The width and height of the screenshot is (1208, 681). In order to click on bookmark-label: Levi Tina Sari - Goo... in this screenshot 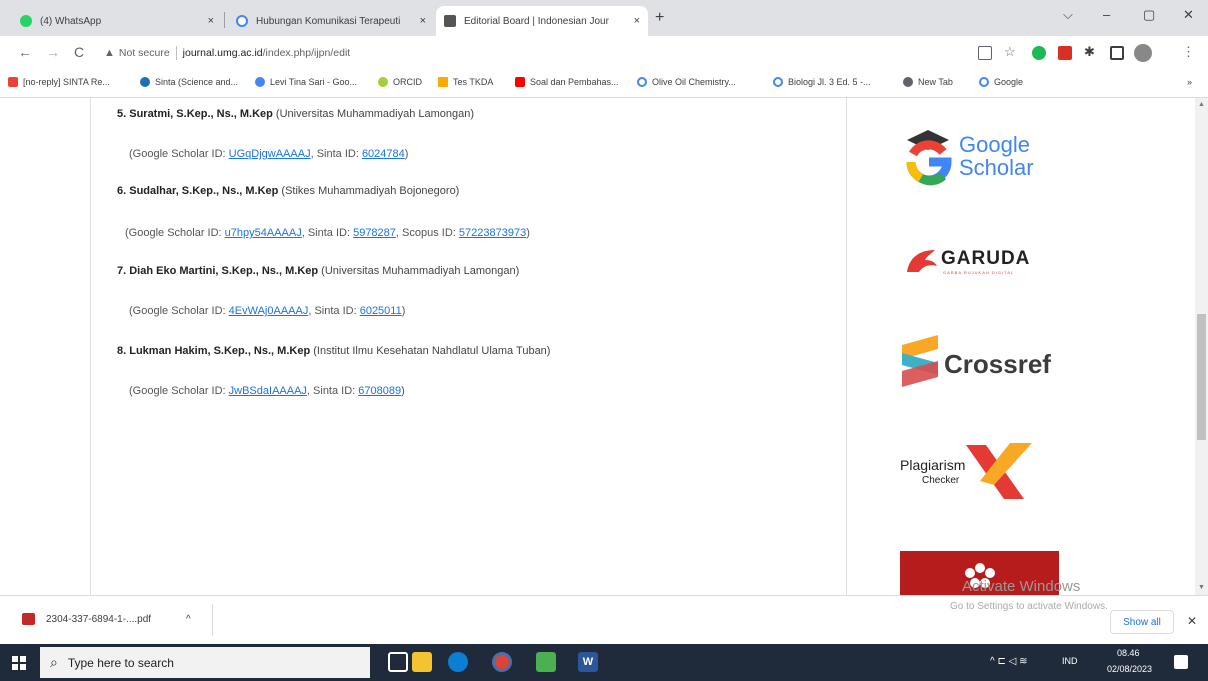, I will do `click(314, 82)`.